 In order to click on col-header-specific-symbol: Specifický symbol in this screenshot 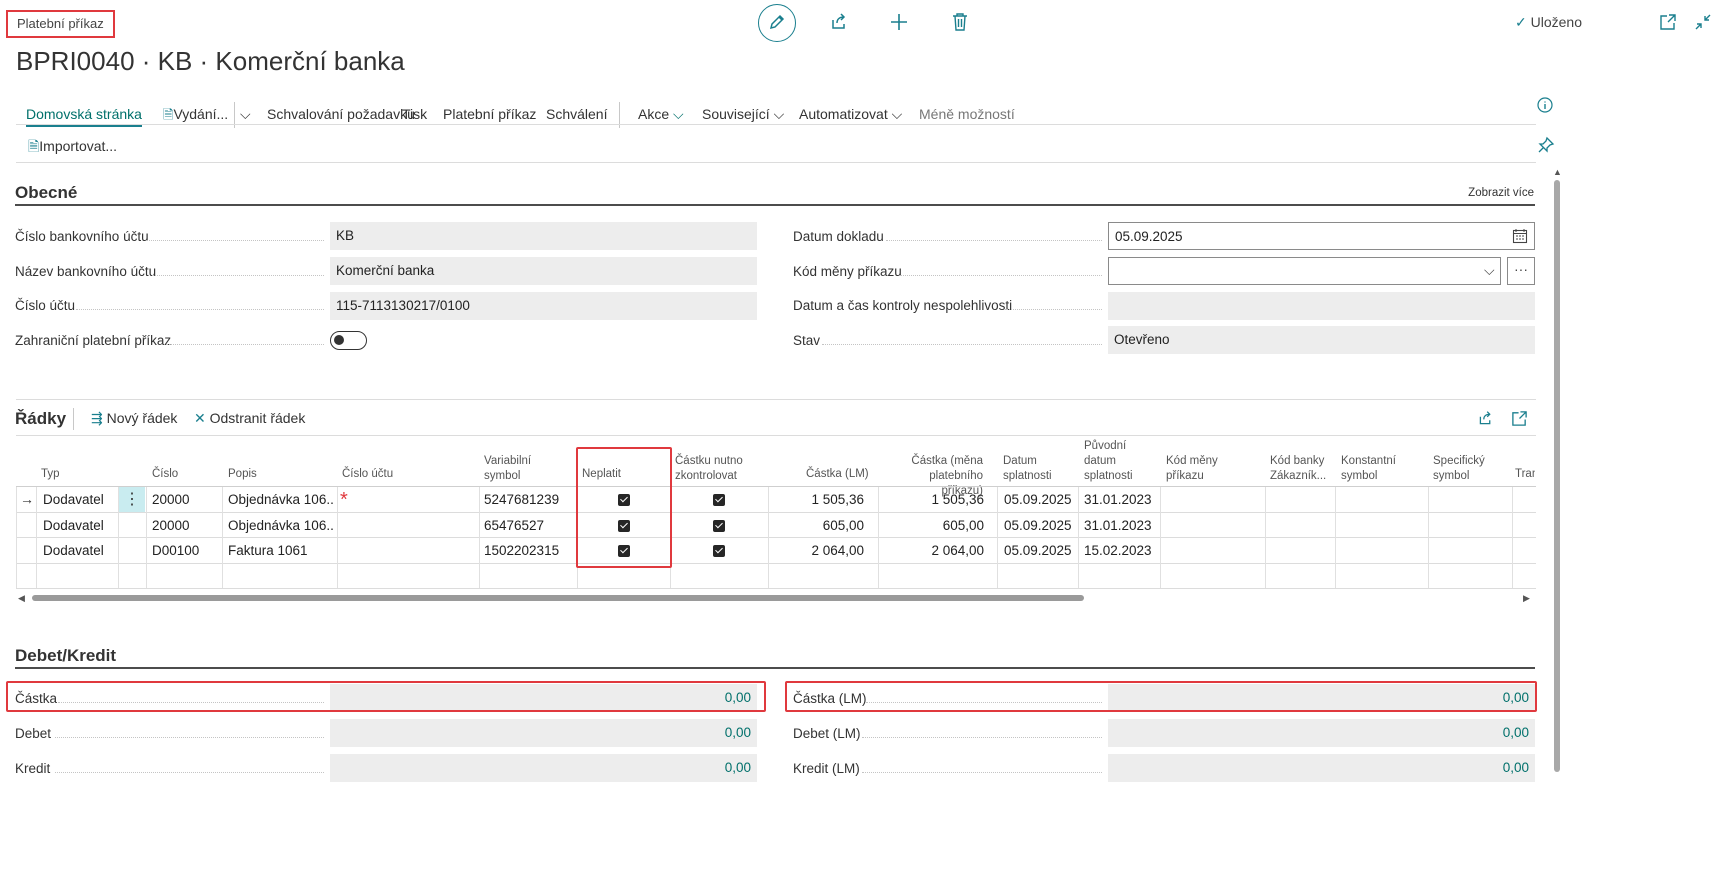, I will do `click(1459, 469)`.